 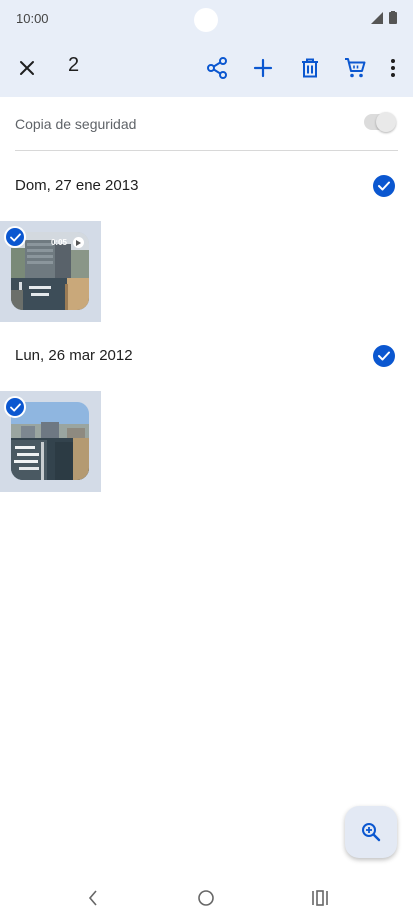 I want to click on close-selection-button, so click(x=27, y=68).